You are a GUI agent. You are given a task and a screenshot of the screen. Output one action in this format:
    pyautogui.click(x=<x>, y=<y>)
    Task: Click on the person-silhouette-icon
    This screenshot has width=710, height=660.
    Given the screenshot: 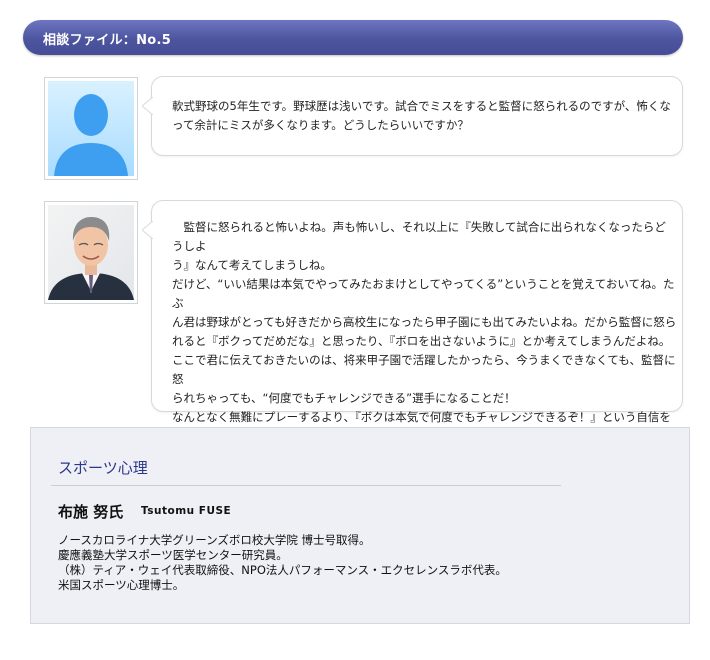 What is the action you would take?
    pyautogui.click(x=91, y=128)
    